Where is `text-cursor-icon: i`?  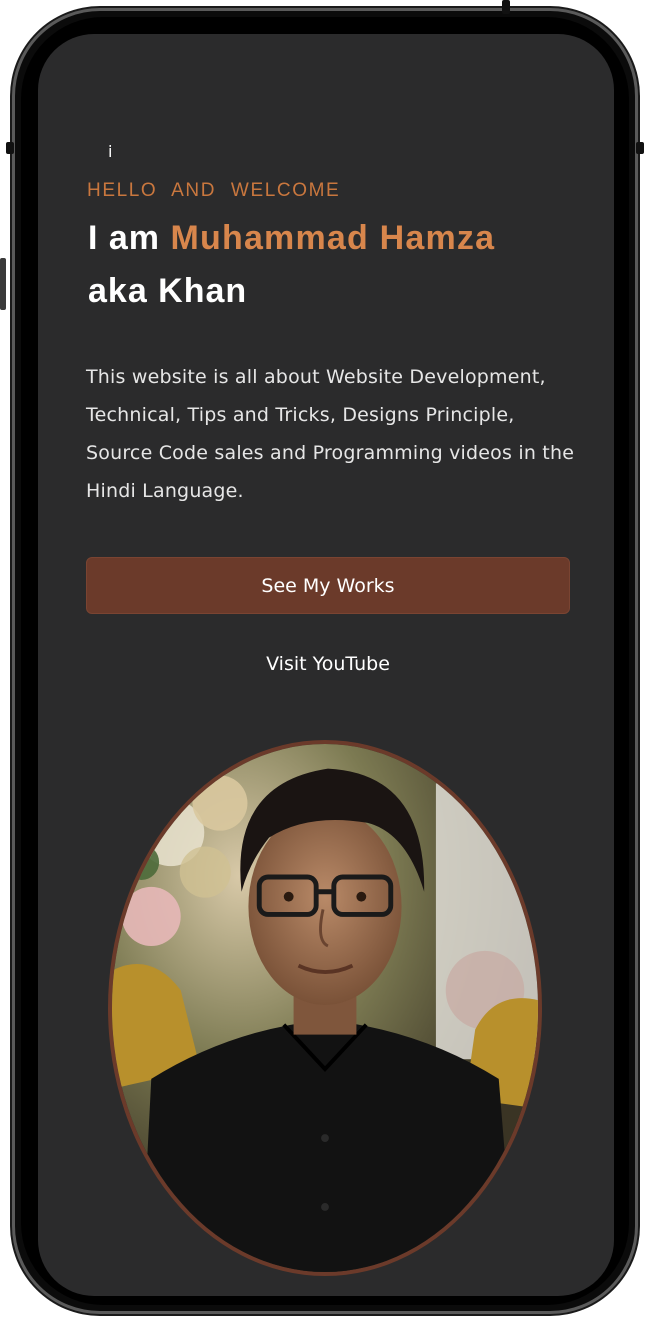
text-cursor-icon: i is located at coordinates (110, 151).